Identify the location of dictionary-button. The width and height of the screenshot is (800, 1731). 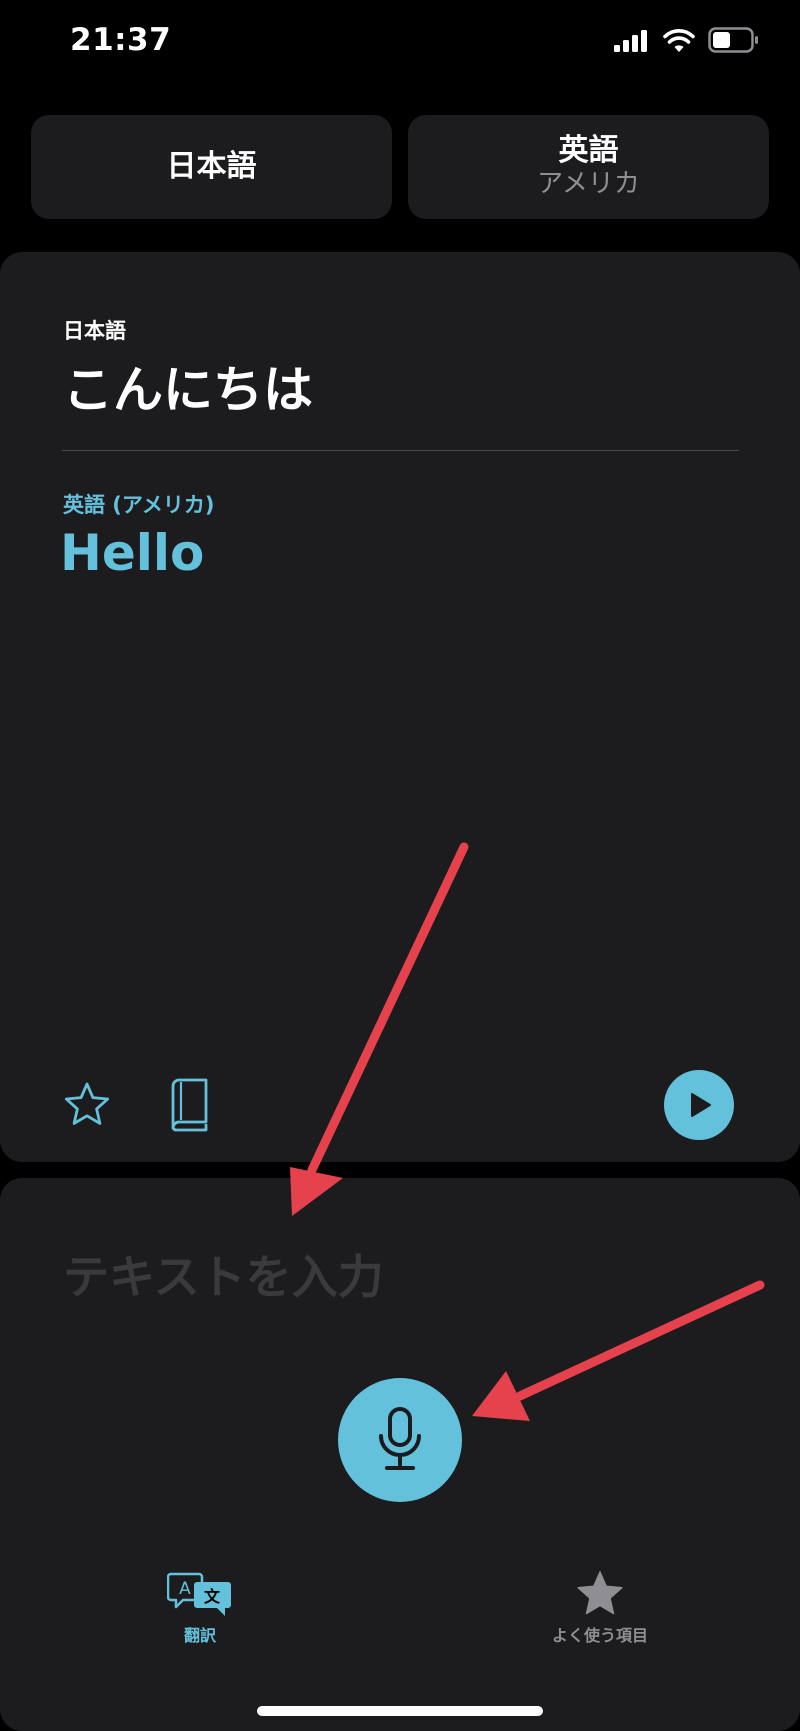
(190, 1105).